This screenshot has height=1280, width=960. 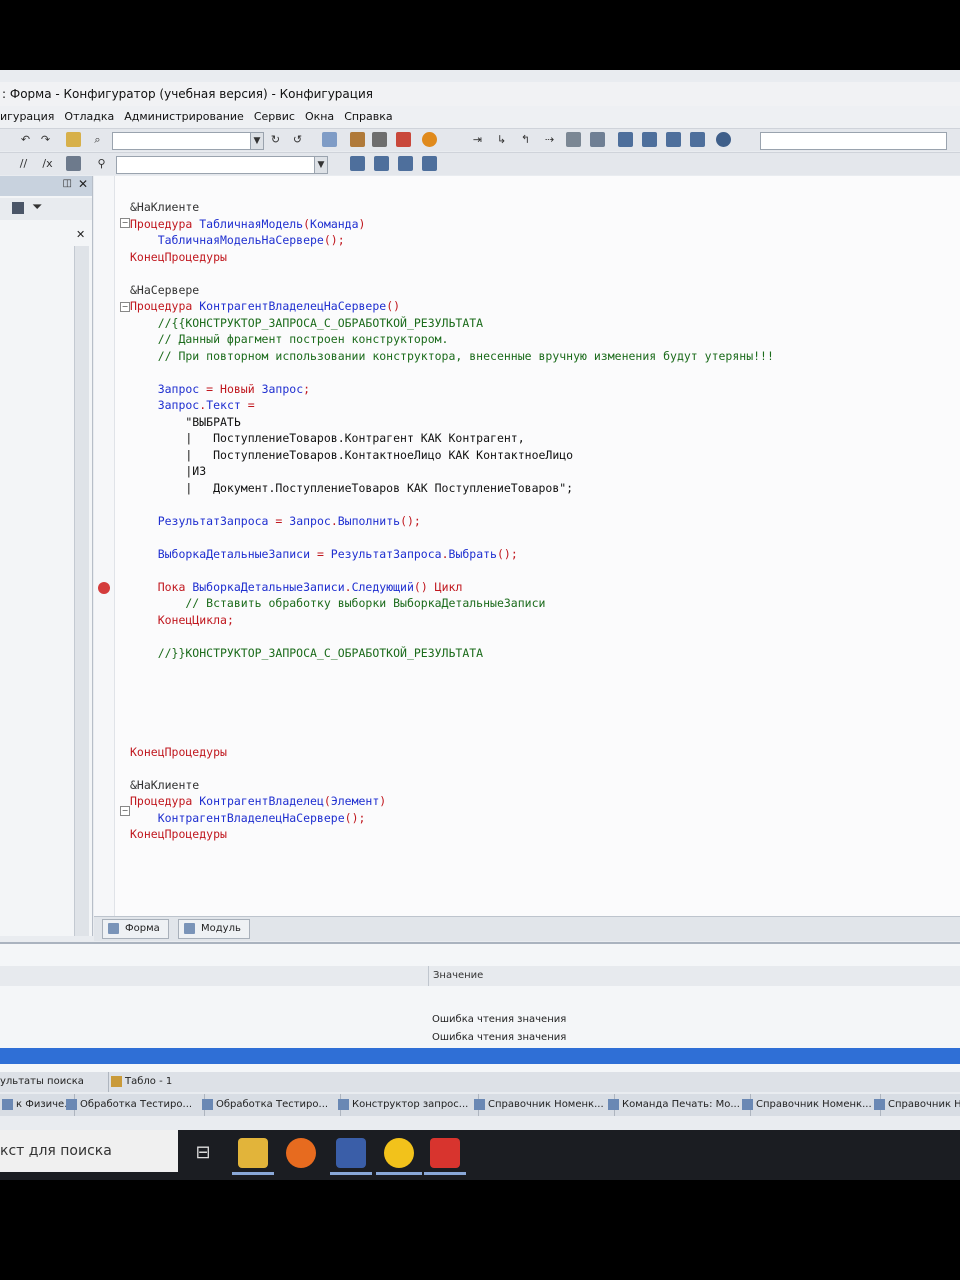 I want to click on code-line: &НаСервере, so click(x=164, y=290).